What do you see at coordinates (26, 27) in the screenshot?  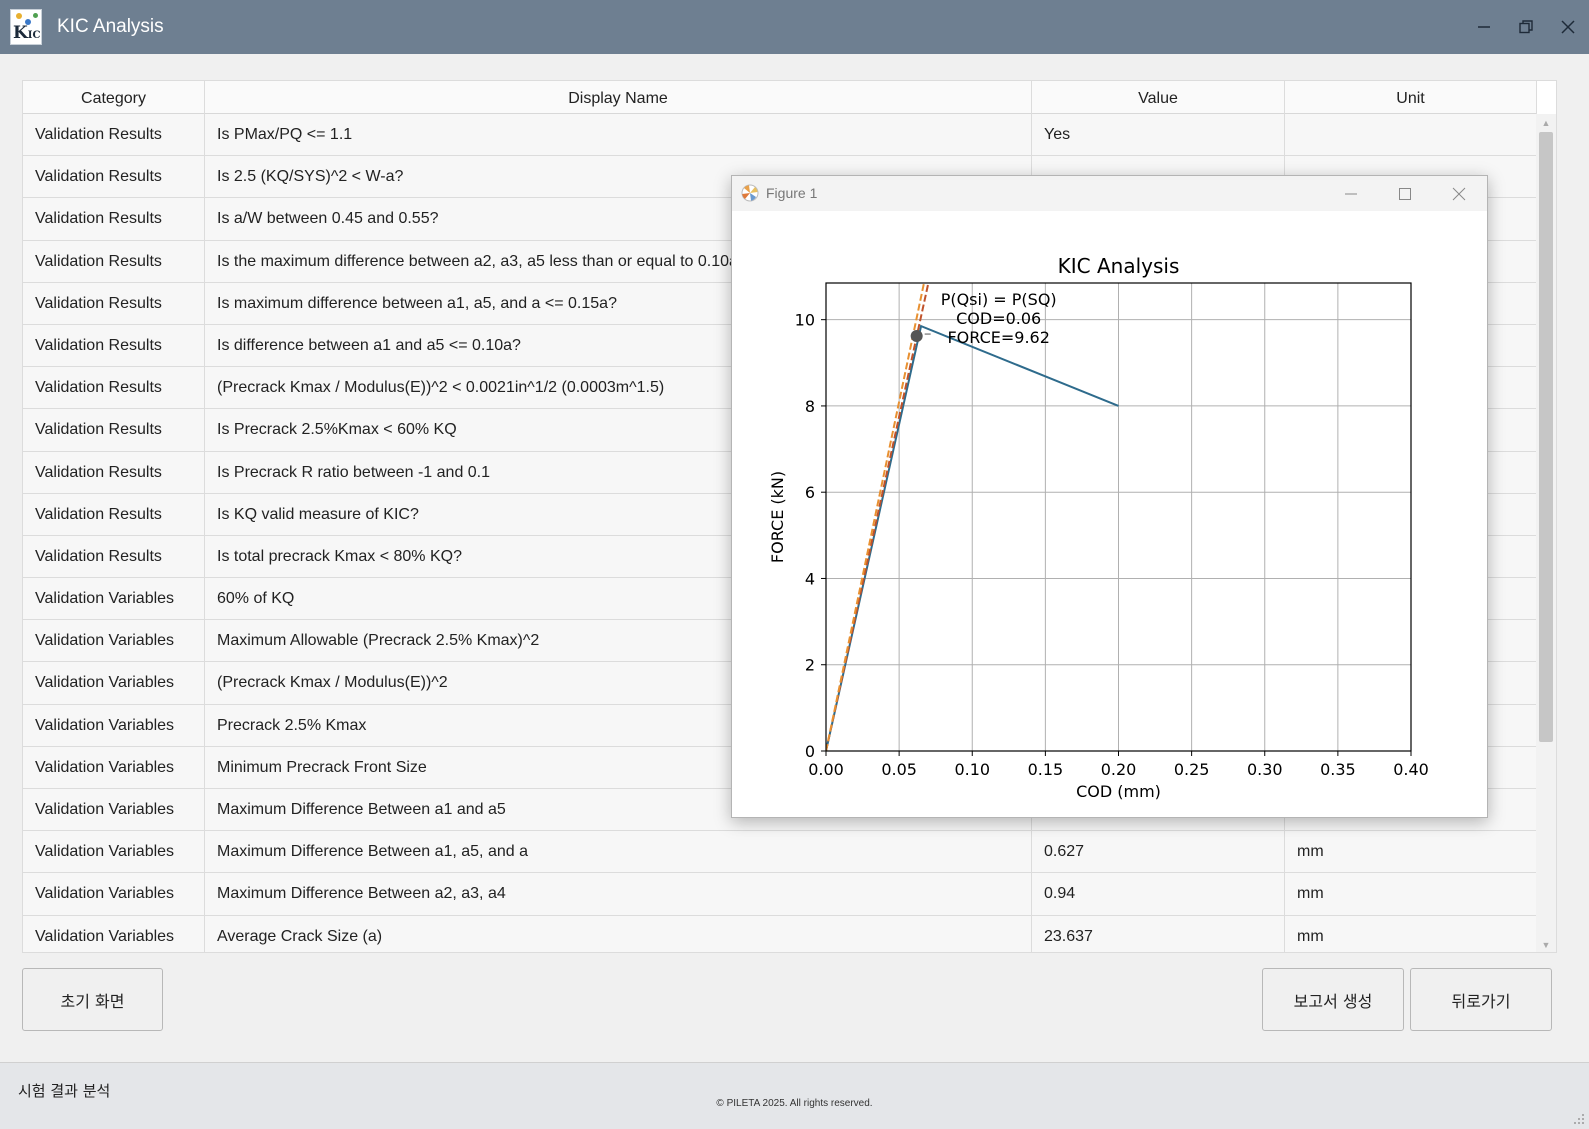 I see `app-logo-icon: KIC` at bounding box center [26, 27].